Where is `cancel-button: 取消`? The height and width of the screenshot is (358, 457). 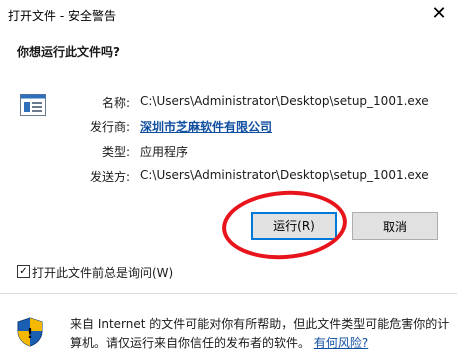 cancel-button: 取消 is located at coordinates (395, 226).